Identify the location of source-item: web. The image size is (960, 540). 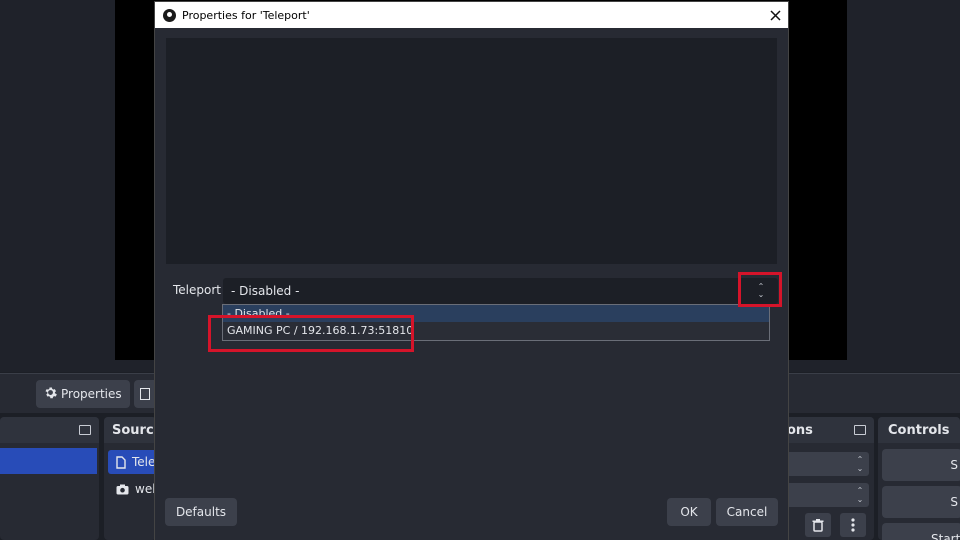
(132, 489).